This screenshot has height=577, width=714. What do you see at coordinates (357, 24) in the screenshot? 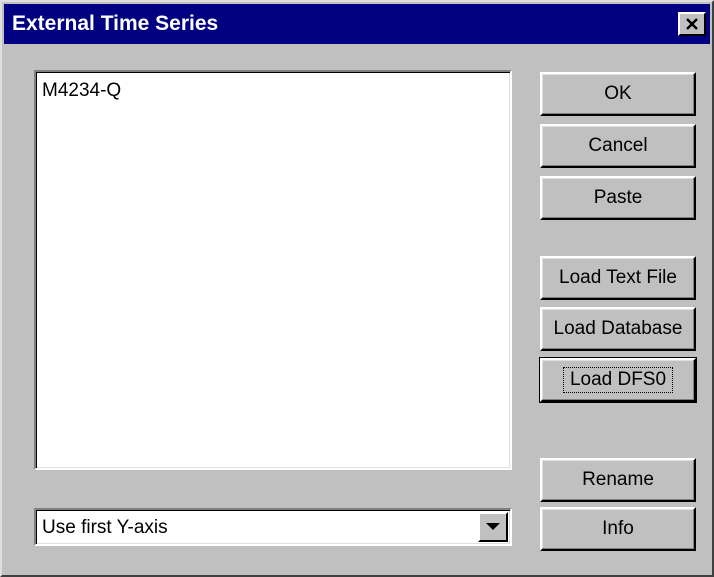
I see `title-bar: External Time Series` at bounding box center [357, 24].